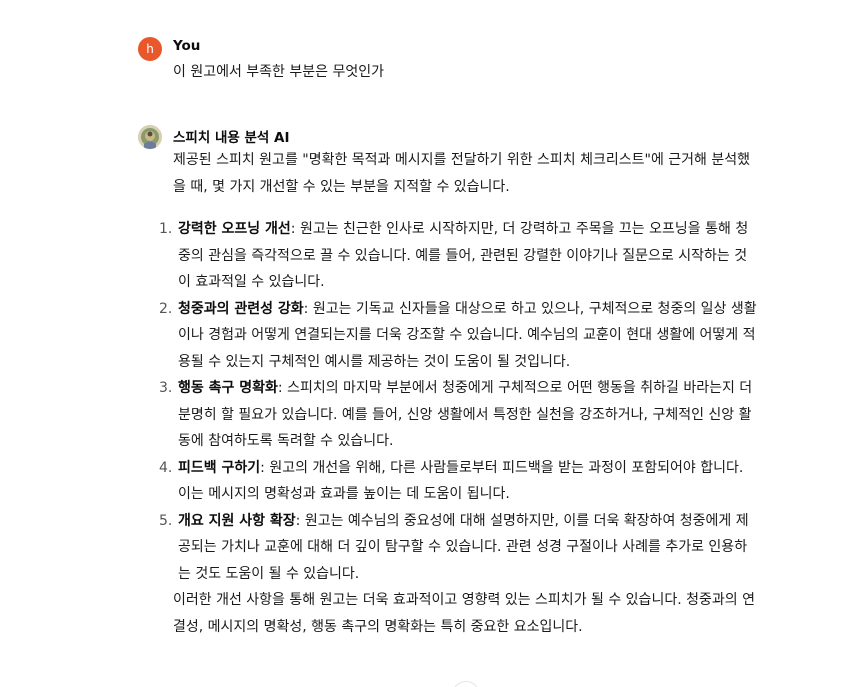 This screenshot has height=687, width=865. What do you see at coordinates (278, 72) in the screenshot?
I see `user-message-text: 이 원고에서 부족한 부분은 무엇인가` at bounding box center [278, 72].